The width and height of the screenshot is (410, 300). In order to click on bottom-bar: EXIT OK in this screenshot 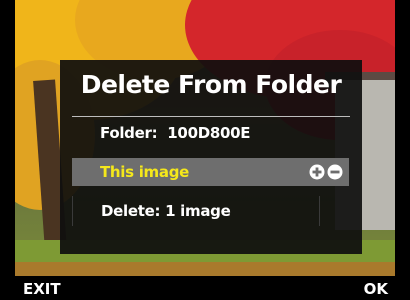, I will do `click(205, 288)`.